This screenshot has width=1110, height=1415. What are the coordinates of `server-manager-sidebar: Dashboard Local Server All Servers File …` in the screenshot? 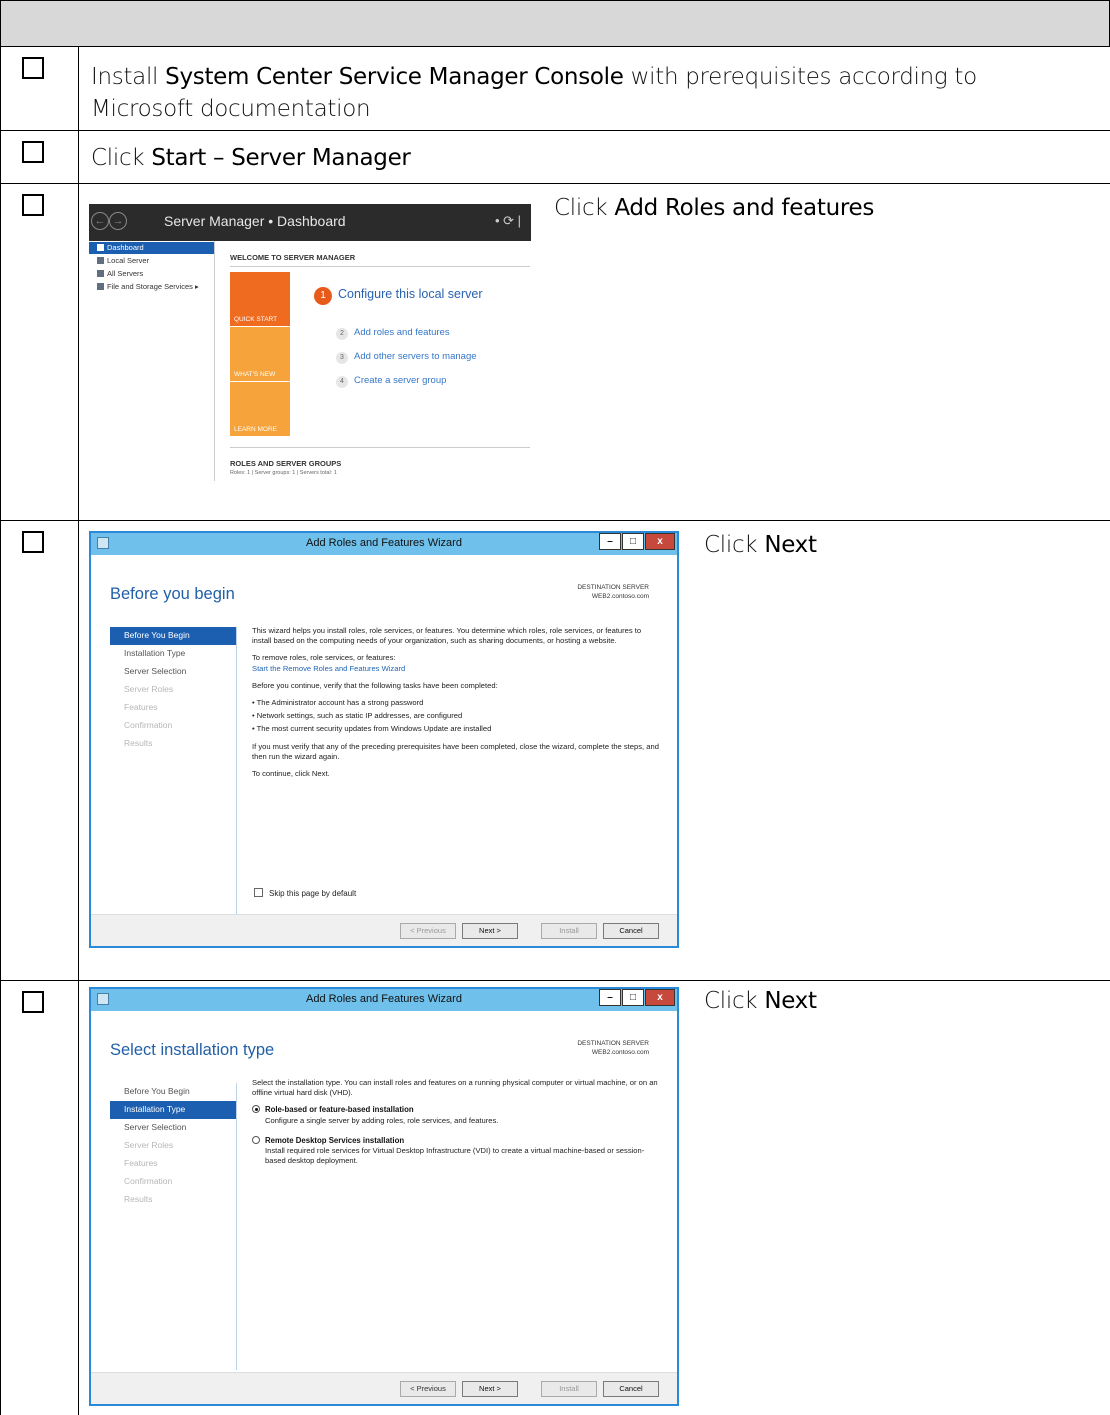 It's located at (152, 361).